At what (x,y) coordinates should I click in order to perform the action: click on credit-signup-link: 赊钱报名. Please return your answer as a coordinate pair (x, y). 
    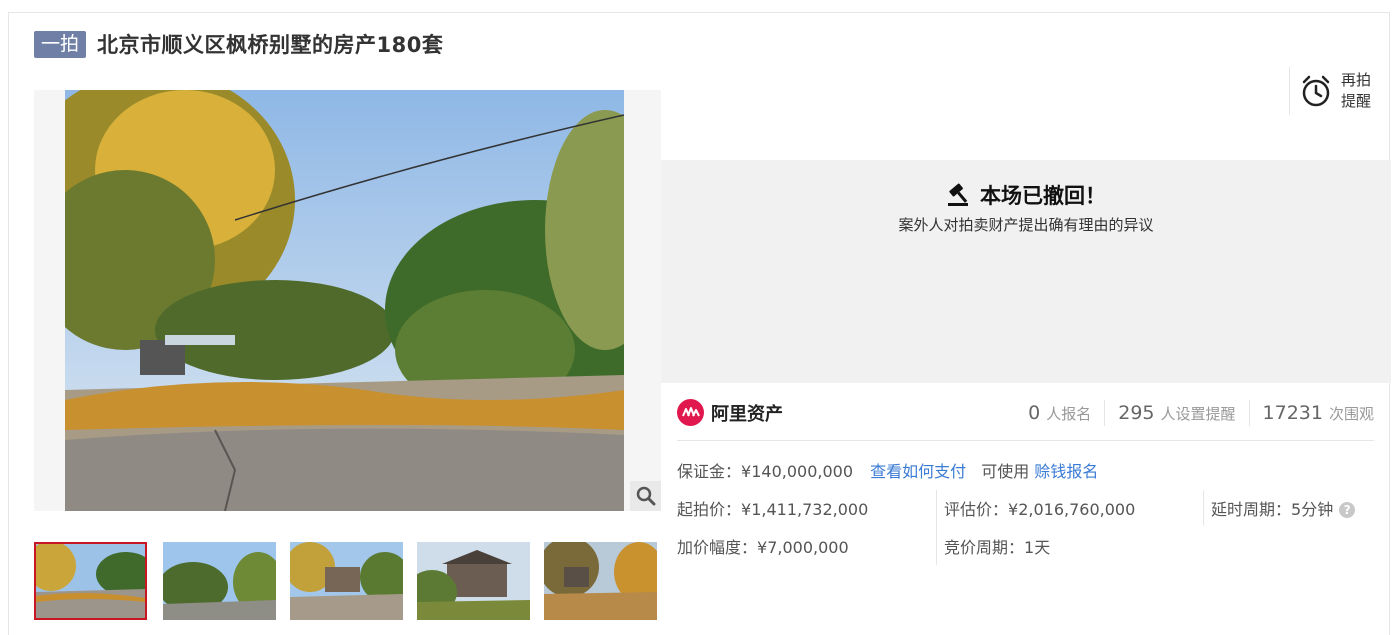
    Looking at the image, I should click on (1066, 471).